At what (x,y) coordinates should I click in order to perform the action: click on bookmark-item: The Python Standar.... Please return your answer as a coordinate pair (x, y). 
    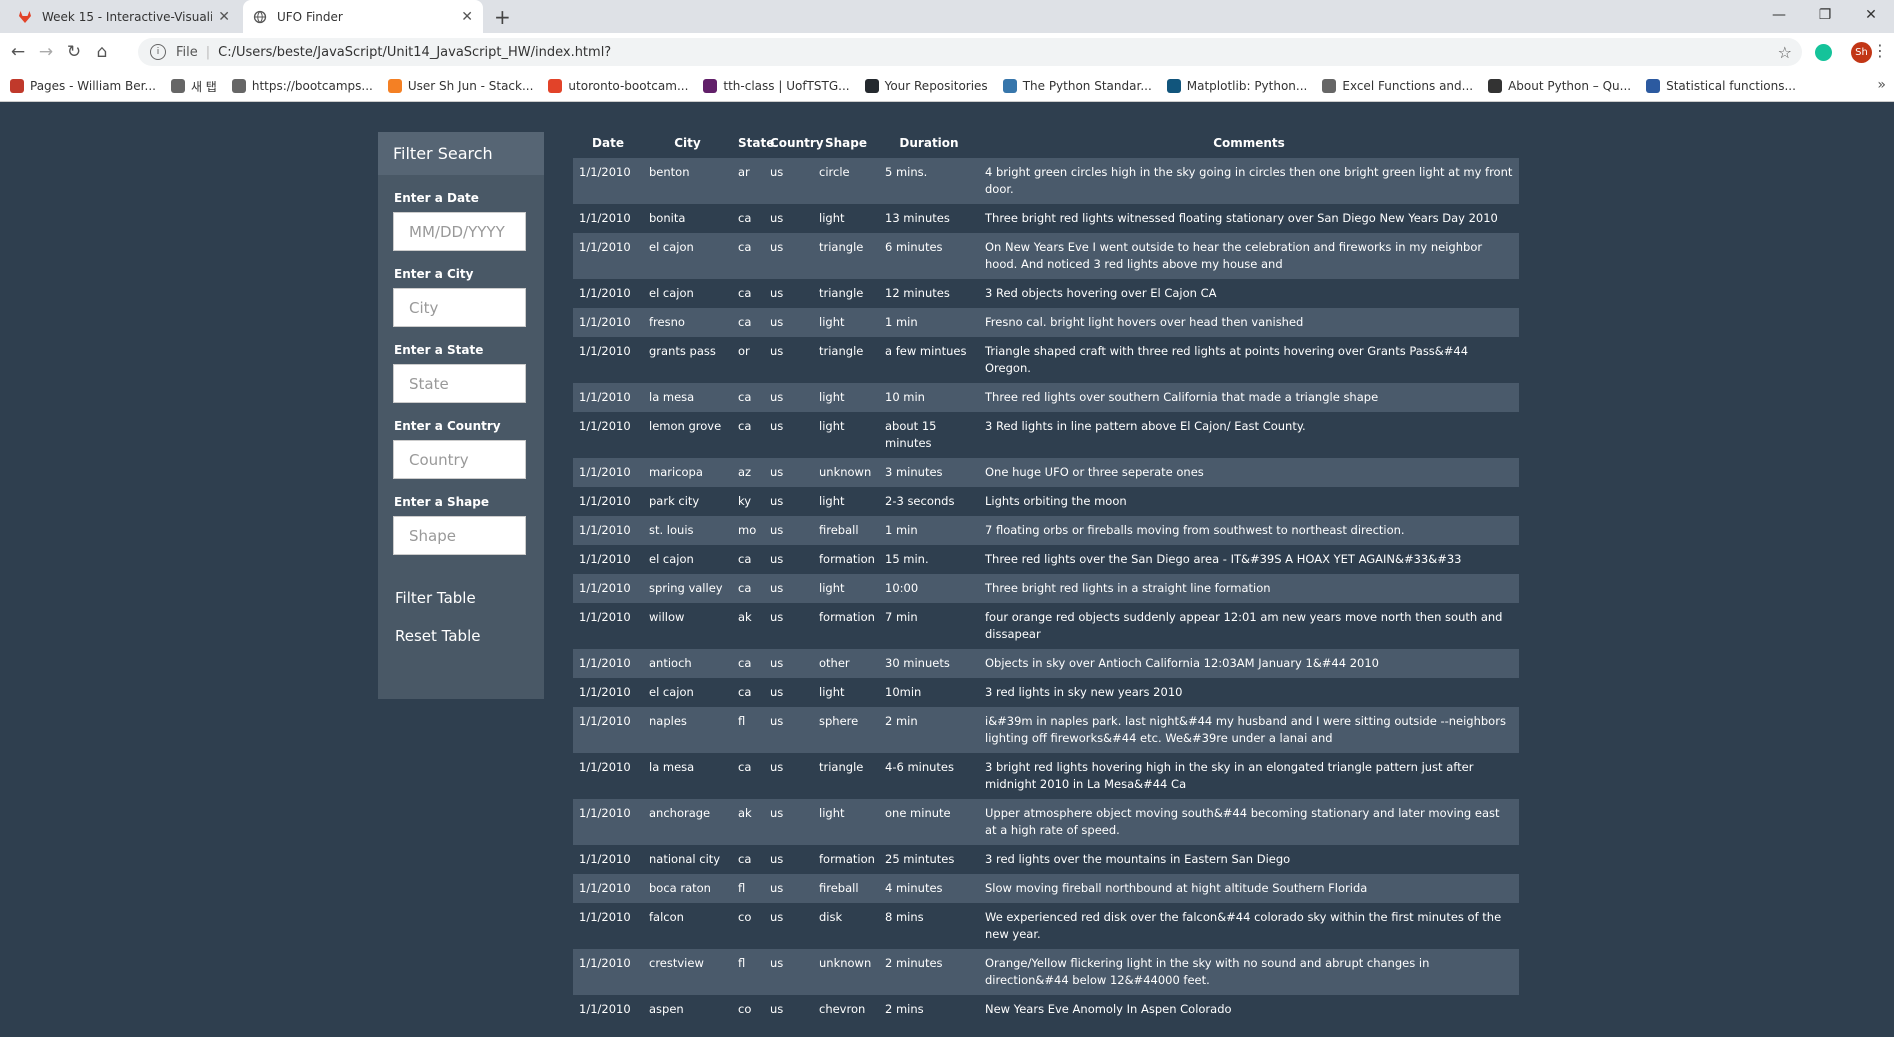
    Looking at the image, I should click on (1077, 86).